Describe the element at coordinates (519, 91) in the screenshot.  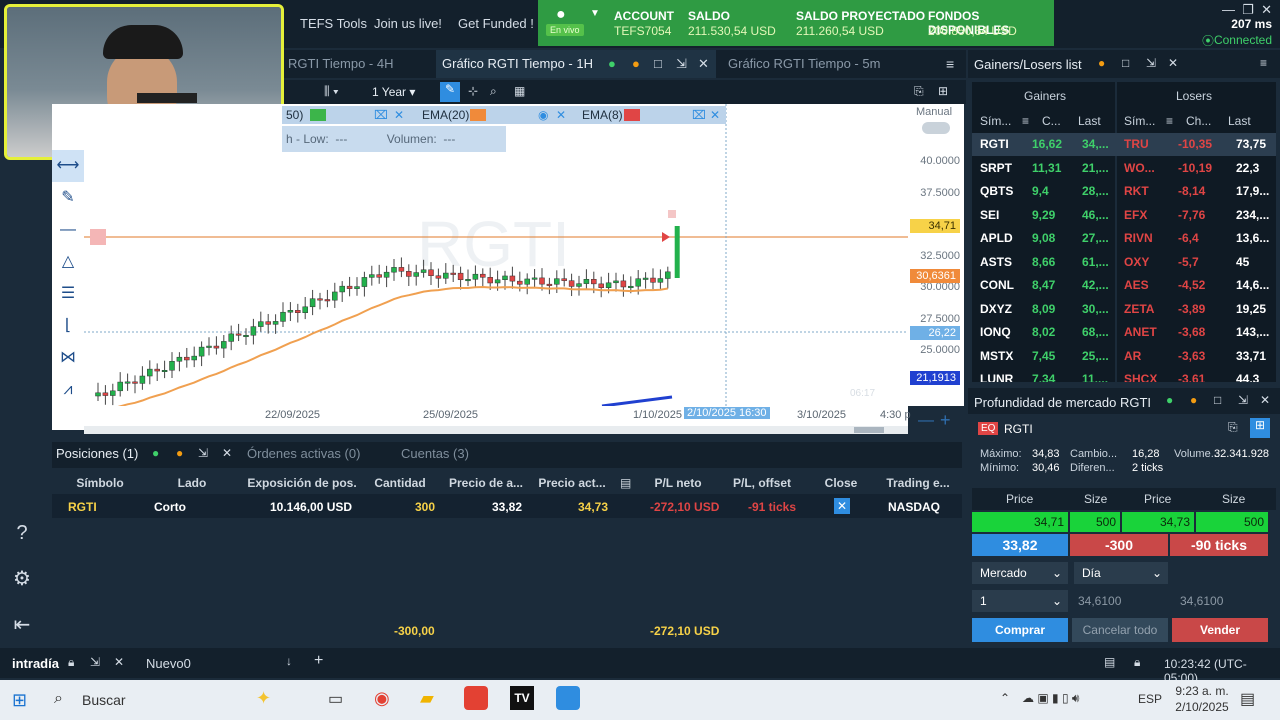
I see `calendar-icon: ▦` at that location.